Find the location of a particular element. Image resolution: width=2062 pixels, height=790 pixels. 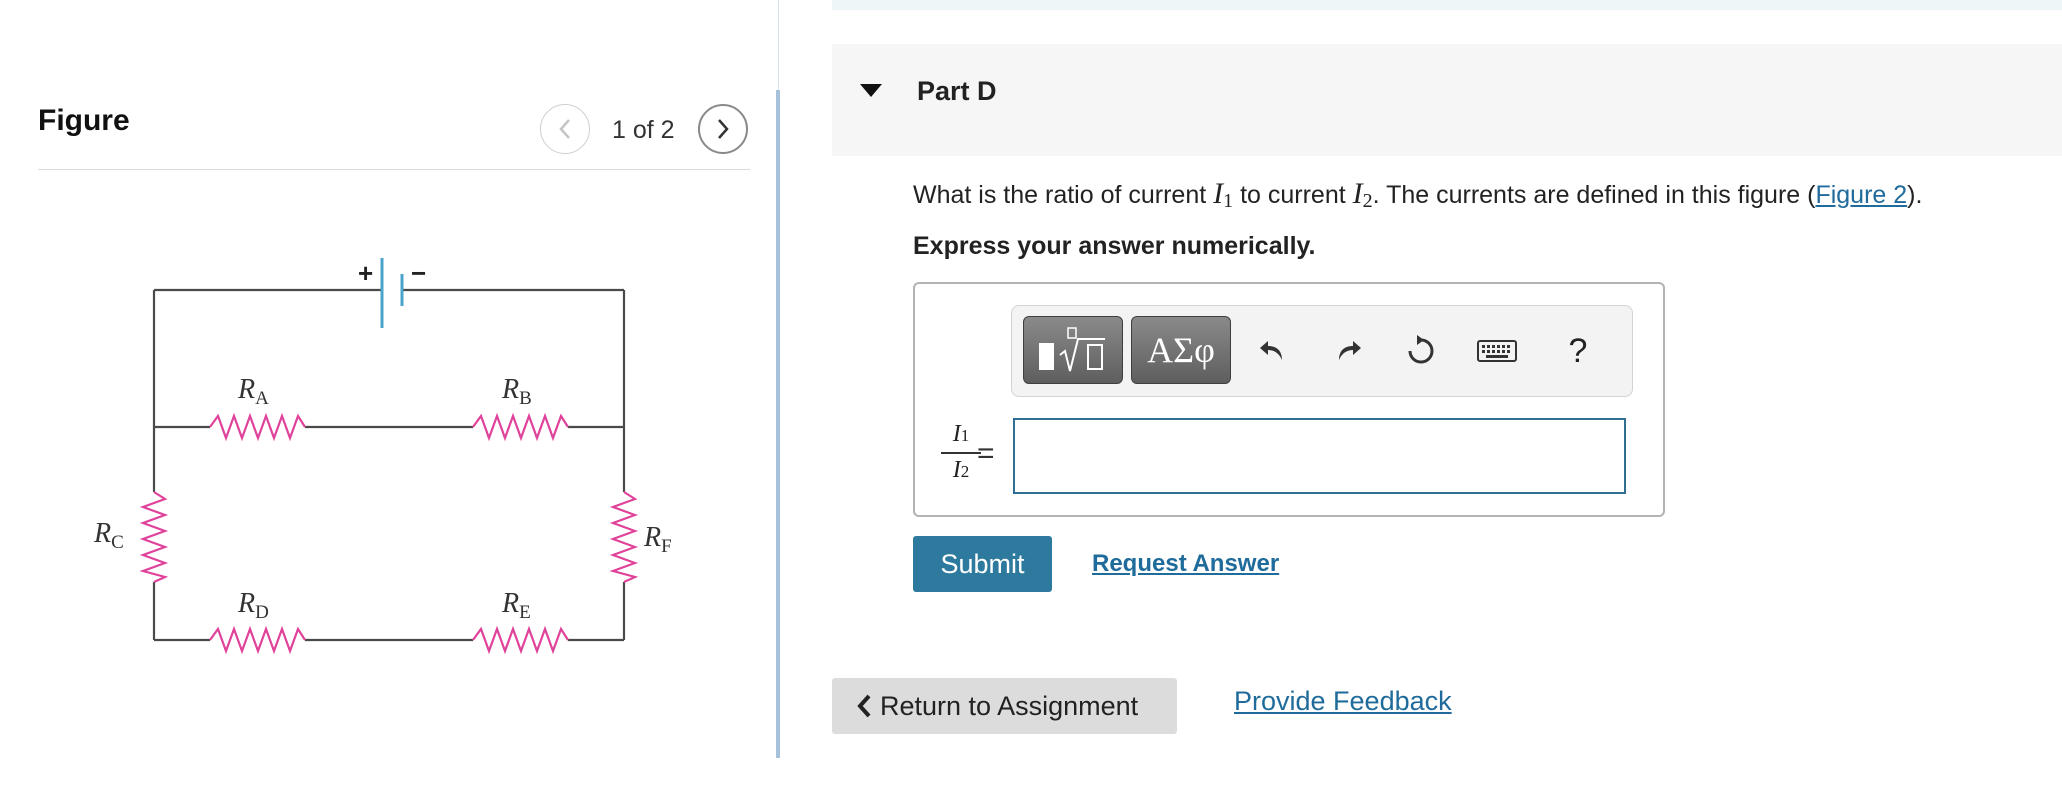

battery-minus-sign: − is located at coordinates (418, 273).